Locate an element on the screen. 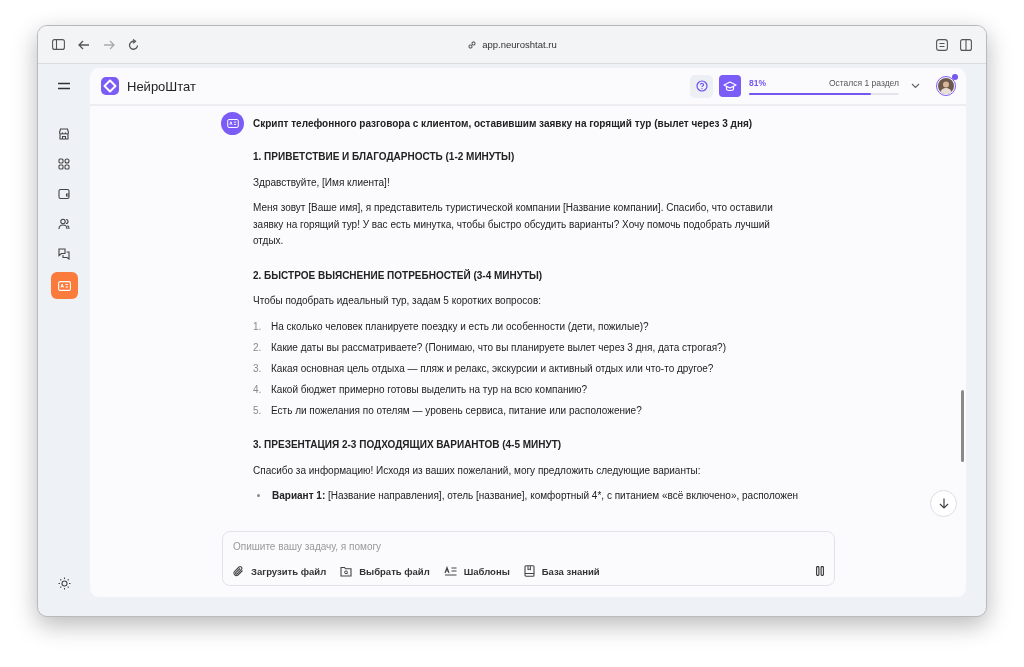 This screenshot has width=1024, height=667. arrow-down-icon is located at coordinates (943, 503).